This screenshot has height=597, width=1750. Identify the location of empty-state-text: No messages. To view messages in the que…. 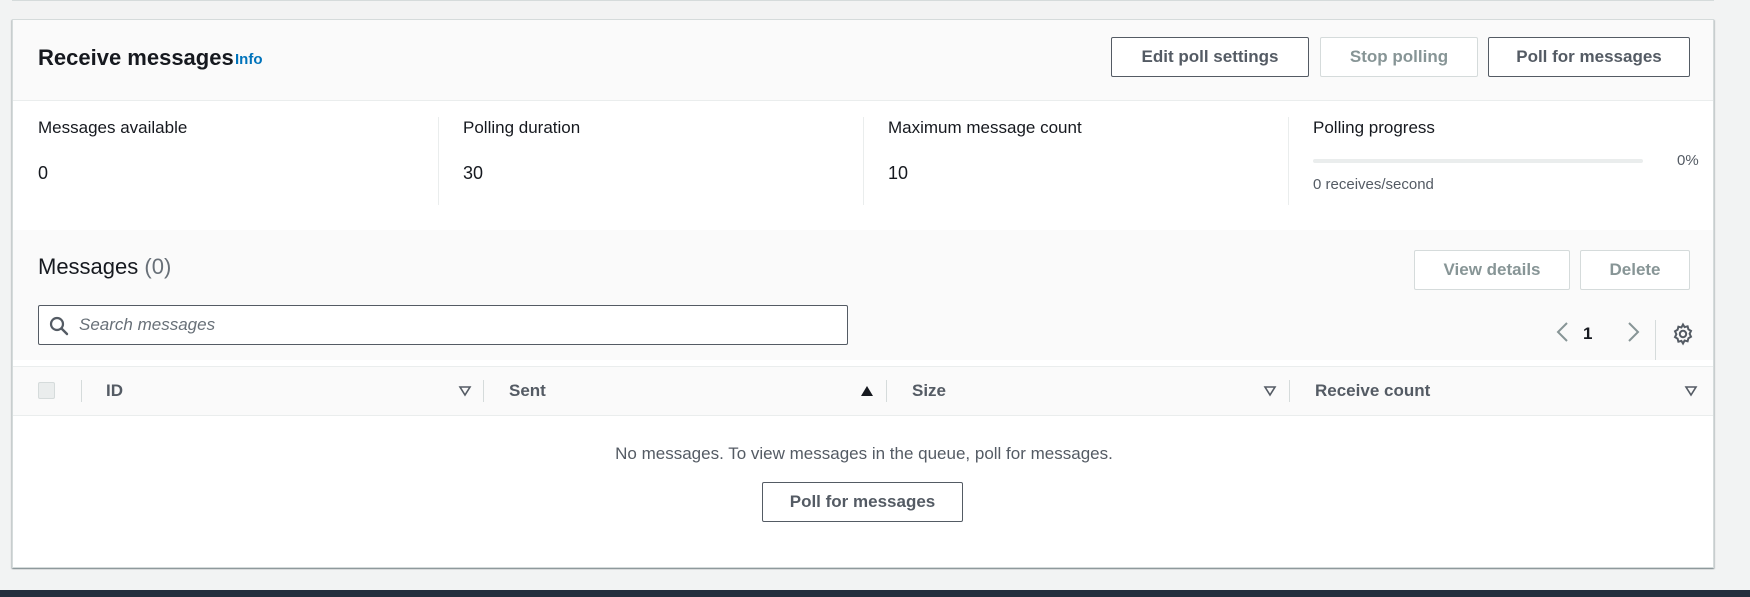
(864, 453).